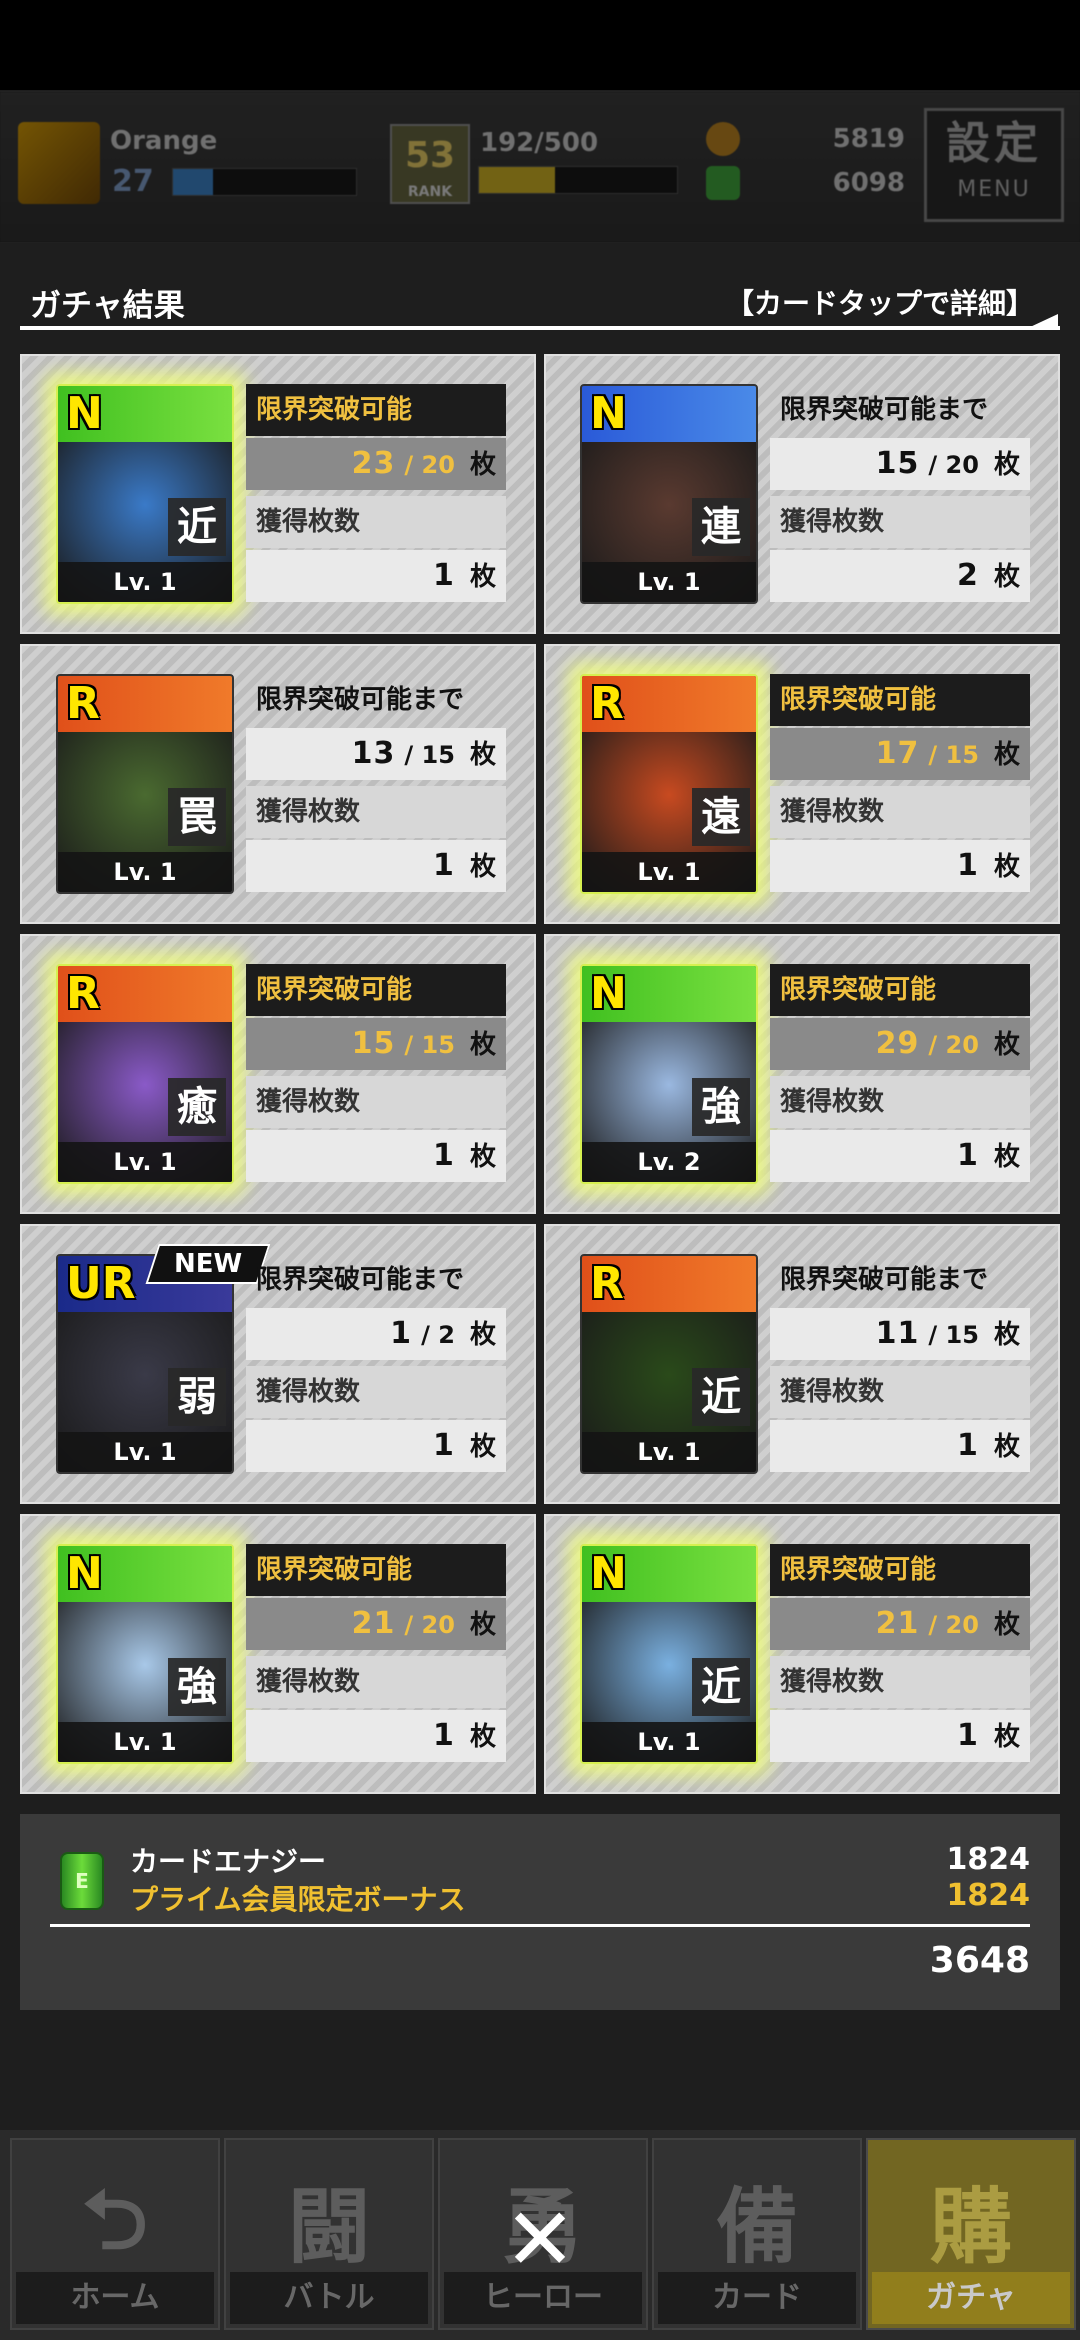 This screenshot has width=1080, height=2340. I want to click on owned-count: 17, so click(897, 753).